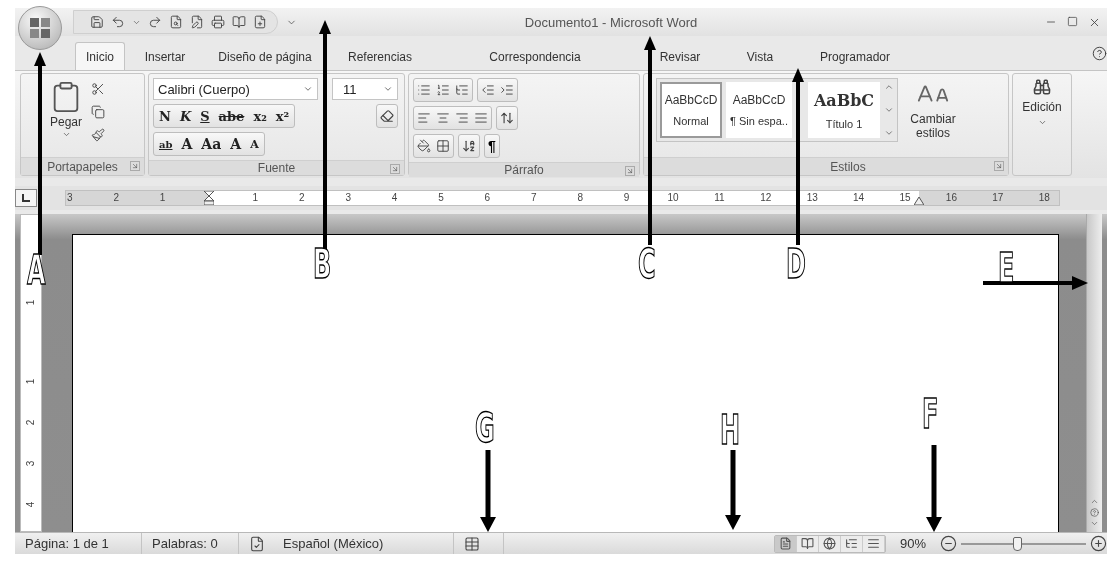  What do you see at coordinates (205, 116) in the screenshot?
I see `format-button: S` at bounding box center [205, 116].